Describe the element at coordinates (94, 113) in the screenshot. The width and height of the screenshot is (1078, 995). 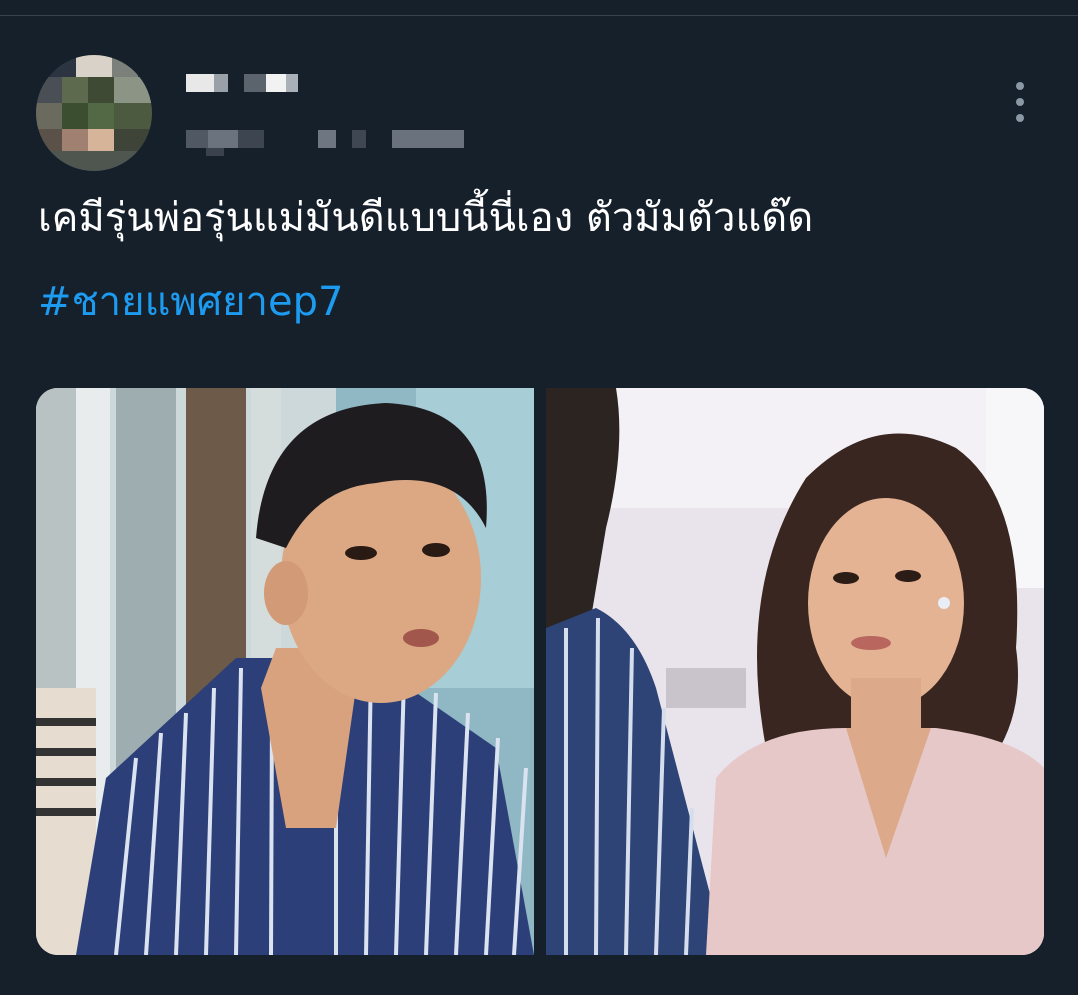
I see `avatar` at that location.